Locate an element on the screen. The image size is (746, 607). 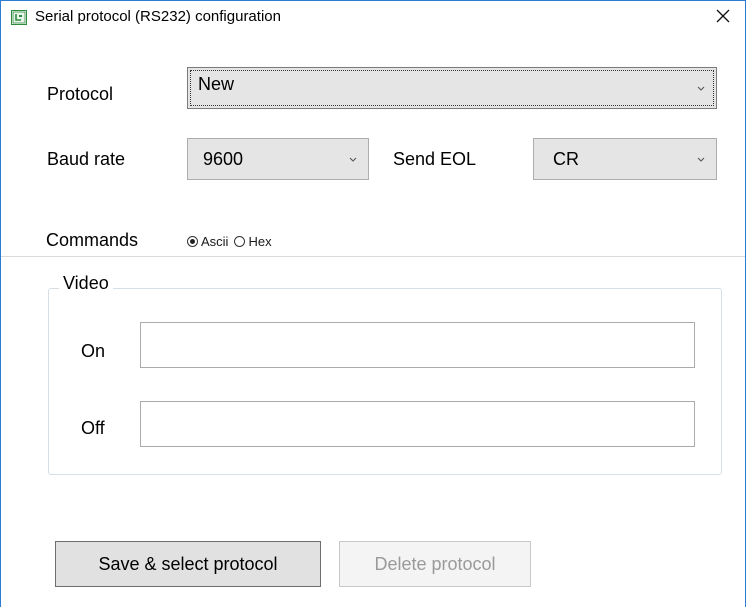
section-divider is located at coordinates (373, 256).